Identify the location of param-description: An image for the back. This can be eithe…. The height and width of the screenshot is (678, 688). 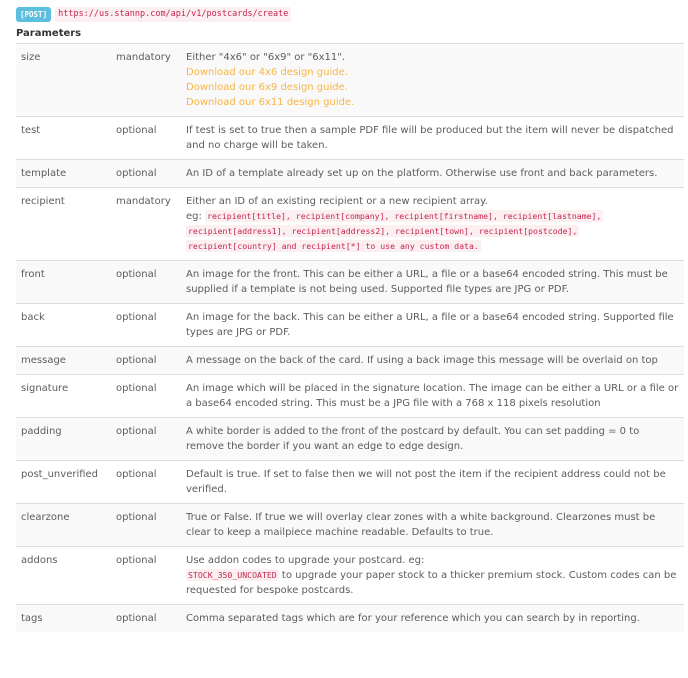
(430, 325).